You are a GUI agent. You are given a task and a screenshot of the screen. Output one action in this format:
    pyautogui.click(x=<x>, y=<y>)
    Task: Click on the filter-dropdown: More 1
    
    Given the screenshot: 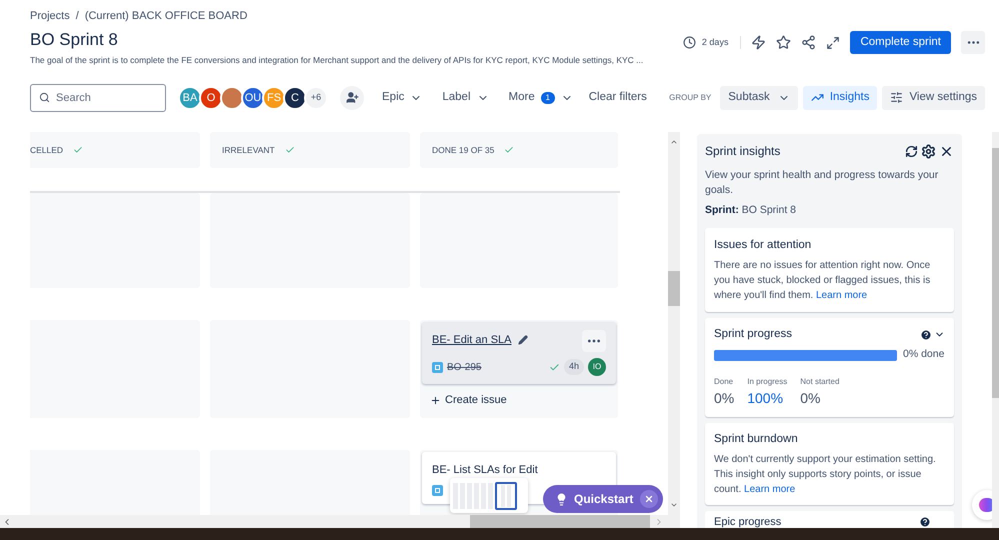 What is the action you would take?
    pyautogui.click(x=540, y=97)
    